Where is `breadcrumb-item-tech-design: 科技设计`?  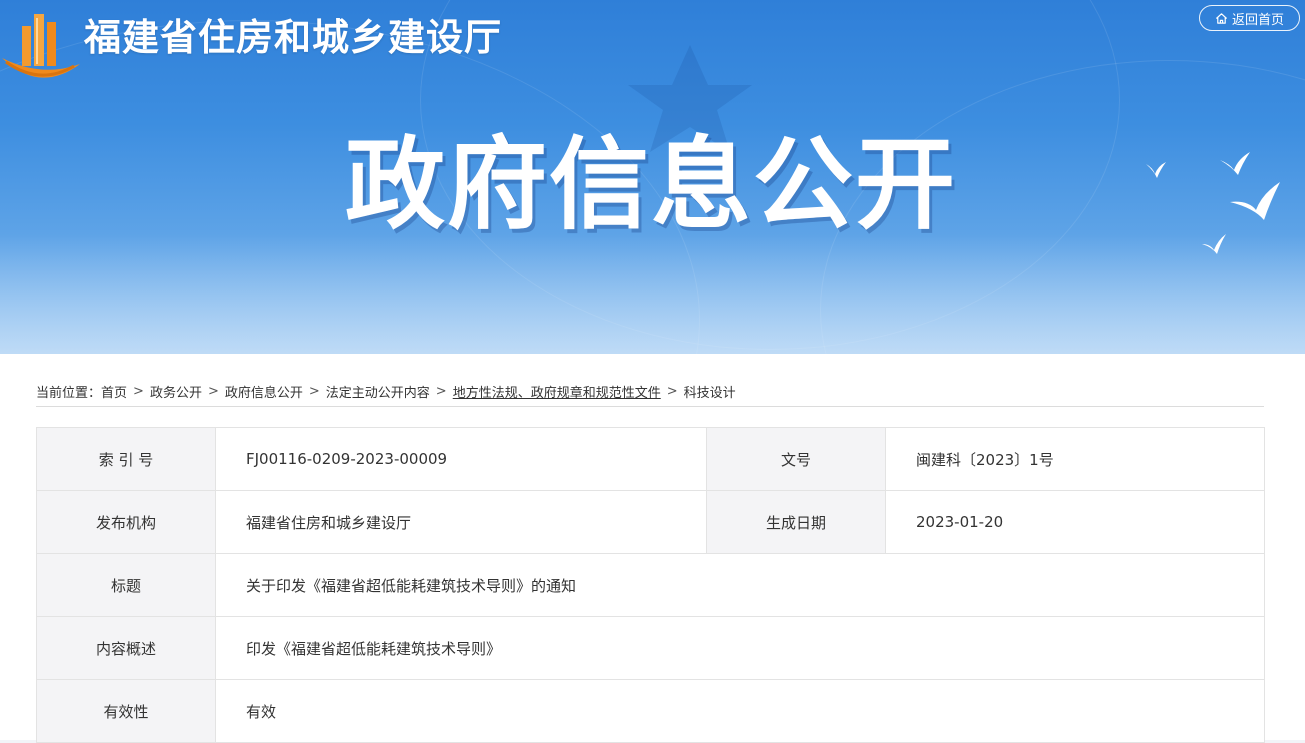 breadcrumb-item-tech-design: 科技设计 is located at coordinates (710, 391).